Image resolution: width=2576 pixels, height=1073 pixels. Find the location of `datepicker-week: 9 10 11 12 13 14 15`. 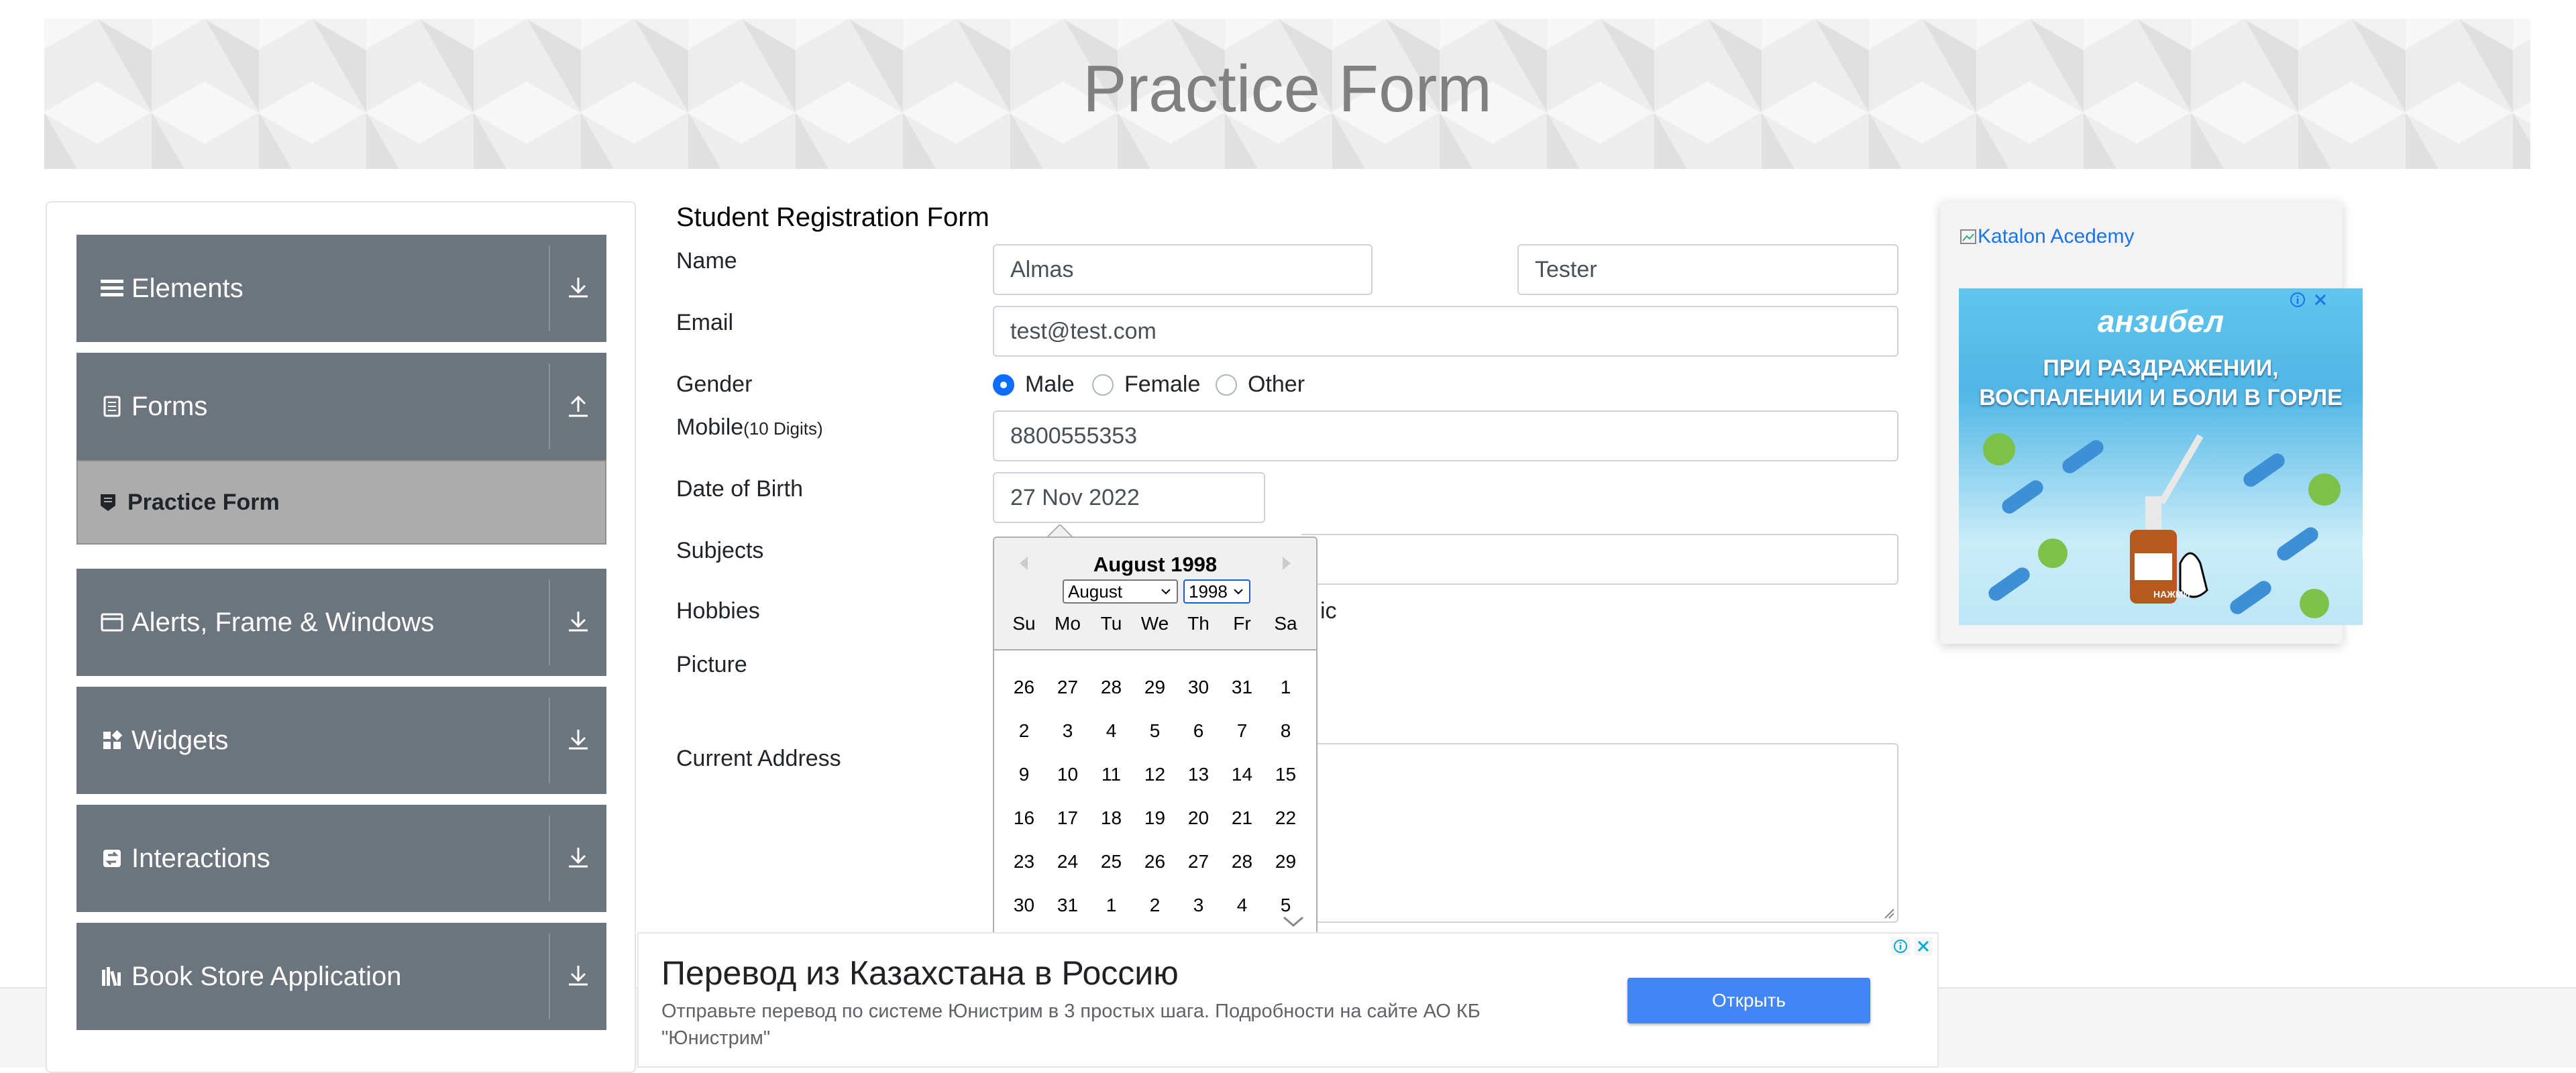

datepicker-week: 9 10 11 12 13 14 15 is located at coordinates (1155, 774).